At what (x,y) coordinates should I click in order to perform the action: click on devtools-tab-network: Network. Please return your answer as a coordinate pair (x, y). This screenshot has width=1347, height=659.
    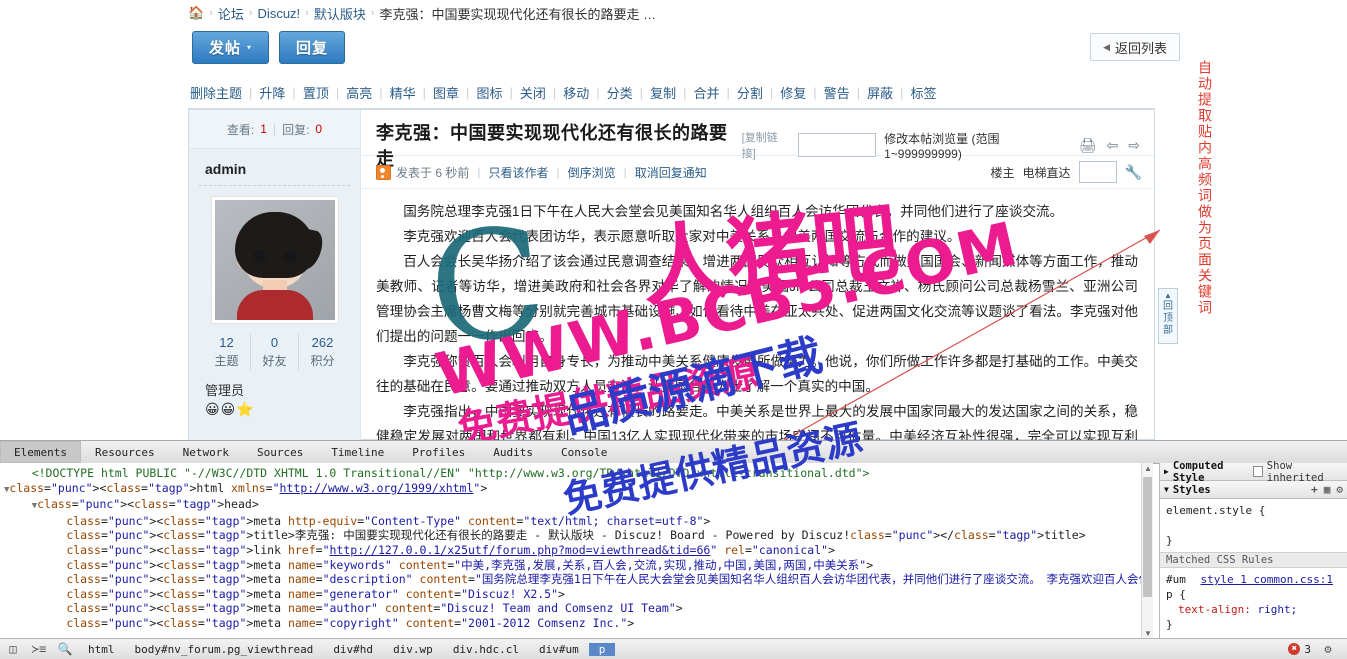
    Looking at the image, I should click on (206, 452).